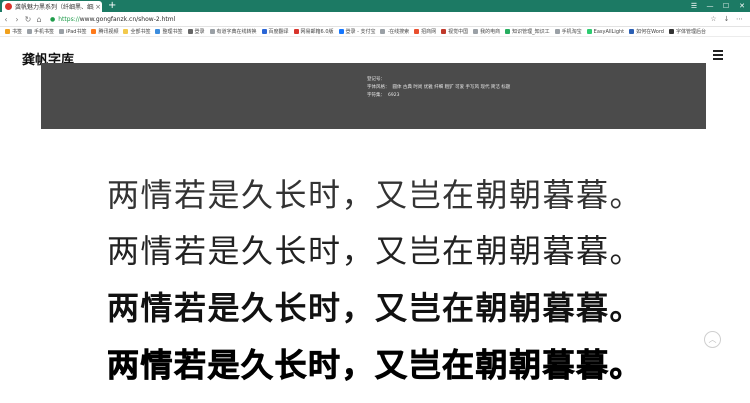  What do you see at coordinates (454, 31) in the screenshot?
I see `bookmark-item: 视觉中国` at bounding box center [454, 31].